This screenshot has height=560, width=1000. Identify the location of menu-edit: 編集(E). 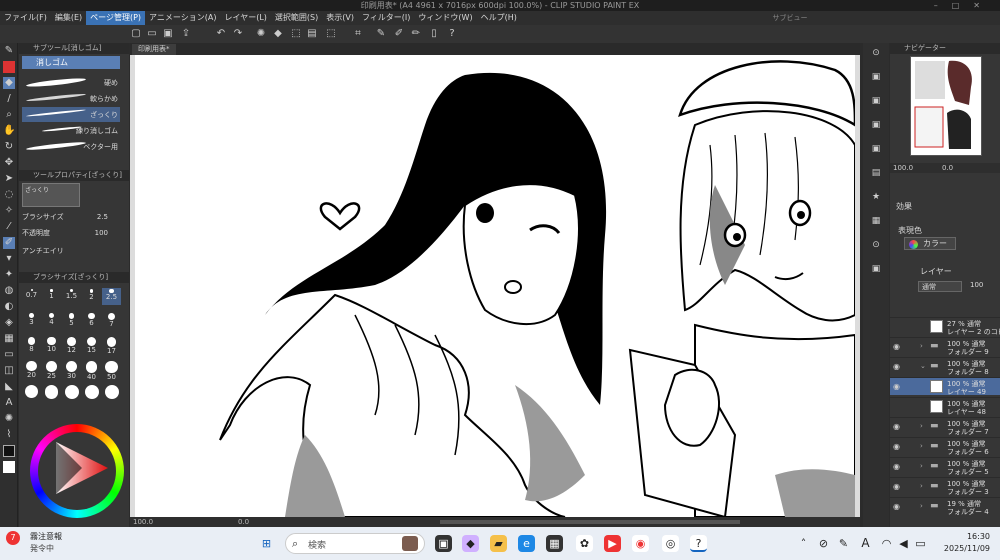
(68, 18).